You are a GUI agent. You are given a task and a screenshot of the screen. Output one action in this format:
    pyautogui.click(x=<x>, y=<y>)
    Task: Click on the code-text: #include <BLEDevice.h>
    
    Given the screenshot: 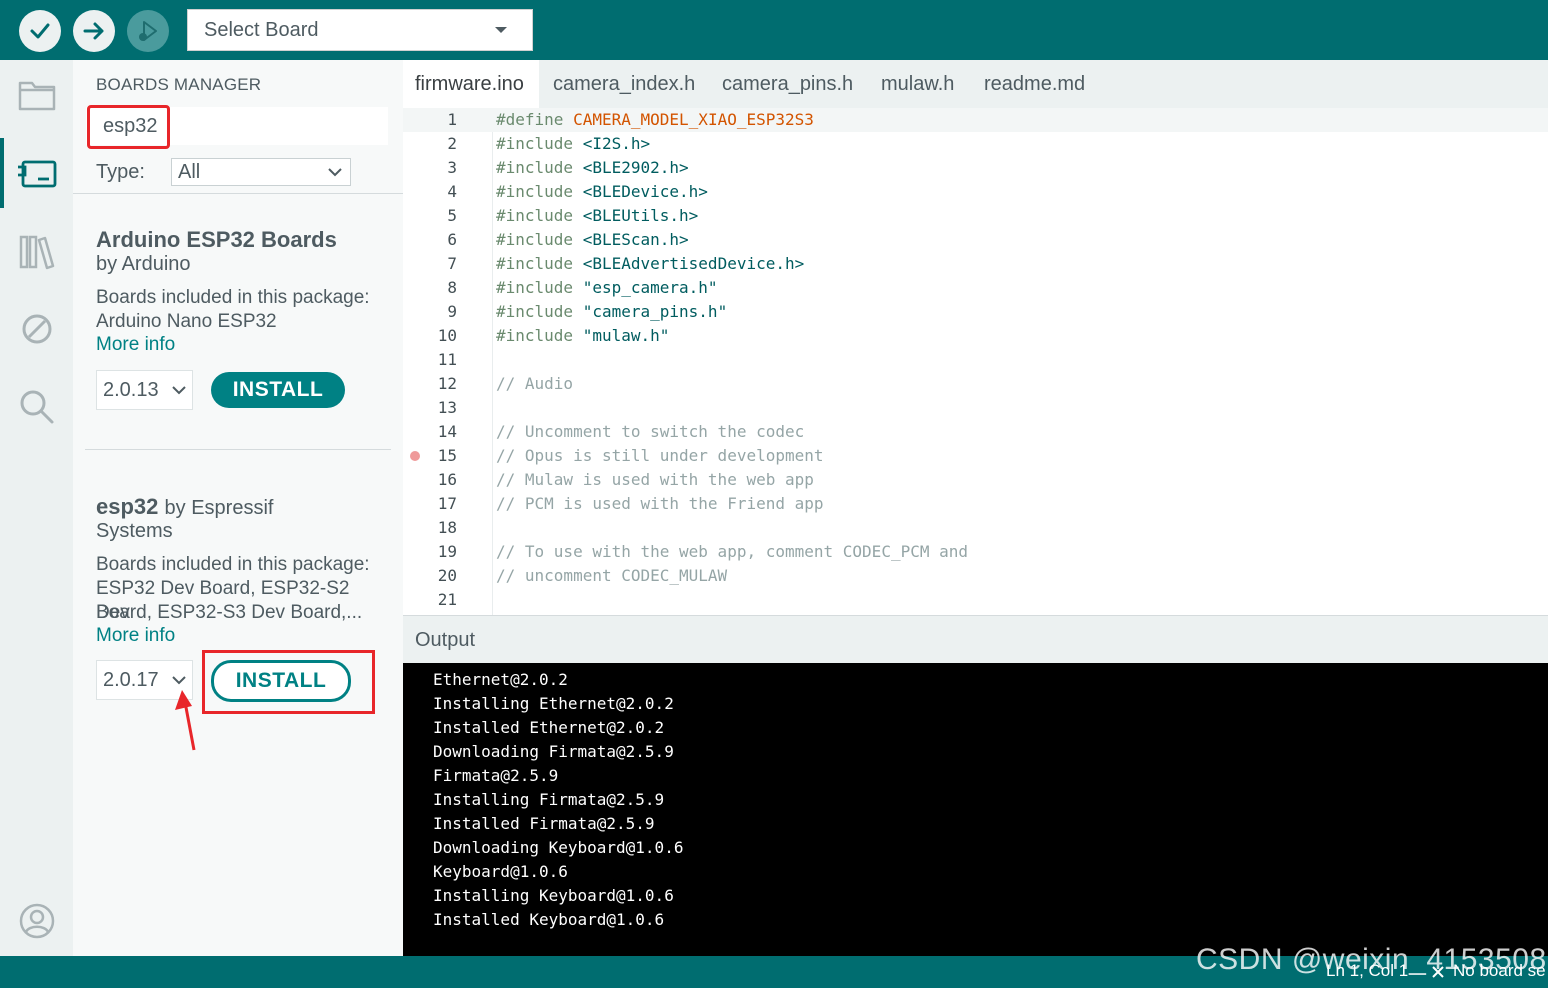 What is the action you would take?
    pyautogui.click(x=602, y=191)
    